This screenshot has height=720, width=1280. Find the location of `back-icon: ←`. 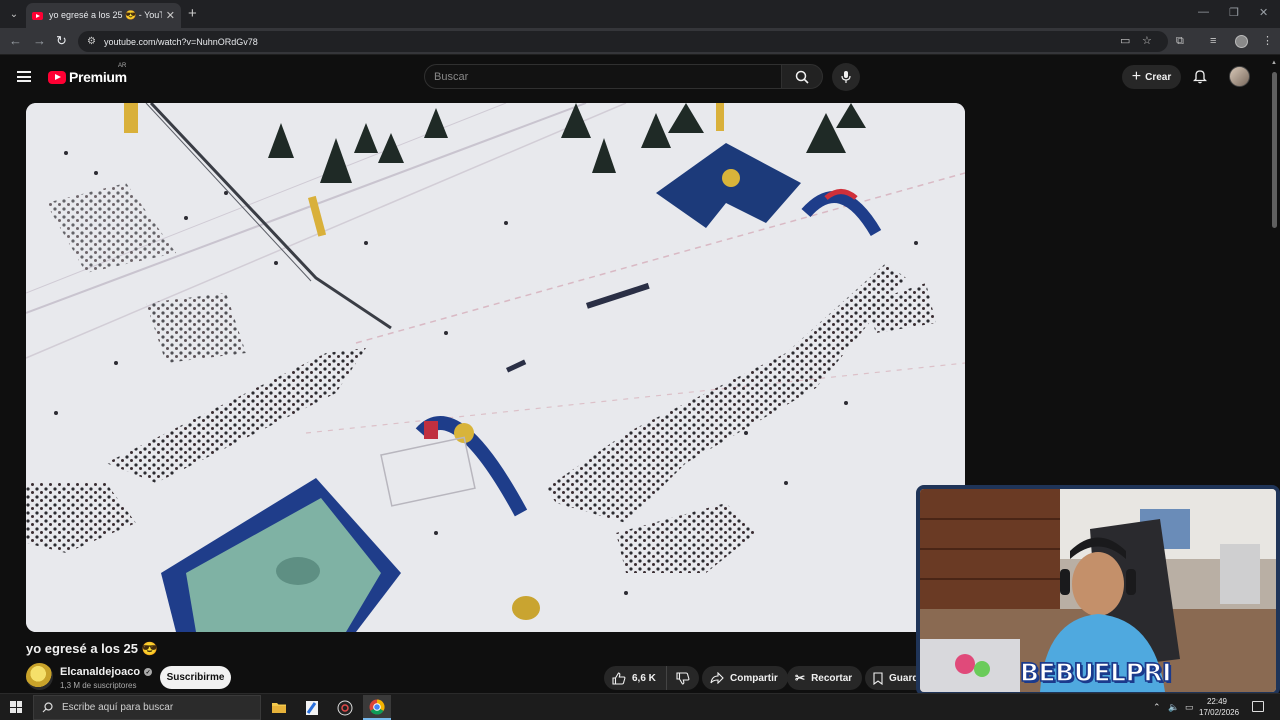

back-icon: ← is located at coordinates (15, 41).